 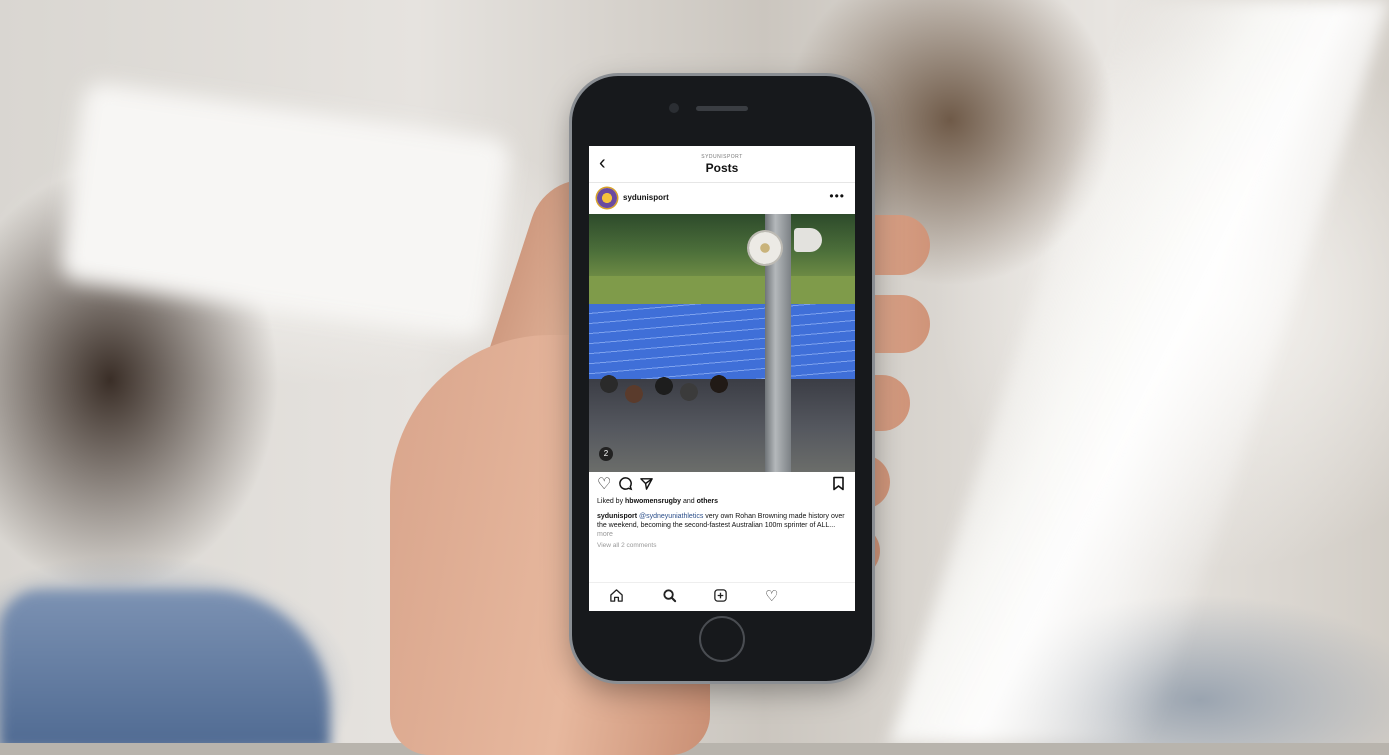 What do you see at coordinates (722, 168) in the screenshot?
I see `page-title: Posts` at bounding box center [722, 168].